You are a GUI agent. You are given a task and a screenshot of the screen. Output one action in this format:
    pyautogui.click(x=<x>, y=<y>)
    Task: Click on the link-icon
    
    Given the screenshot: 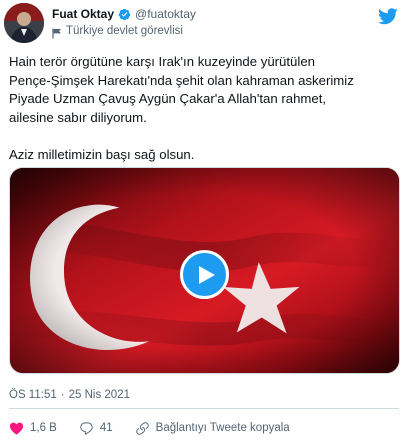 What is the action you would take?
    pyautogui.click(x=142, y=428)
    